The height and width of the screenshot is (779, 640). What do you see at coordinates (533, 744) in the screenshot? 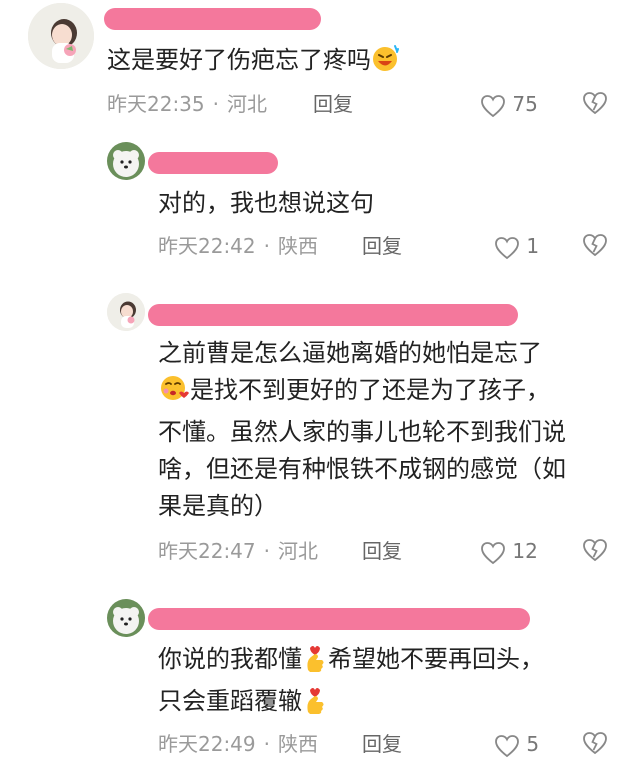
I see `like-count: 5` at bounding box center [533, 744].